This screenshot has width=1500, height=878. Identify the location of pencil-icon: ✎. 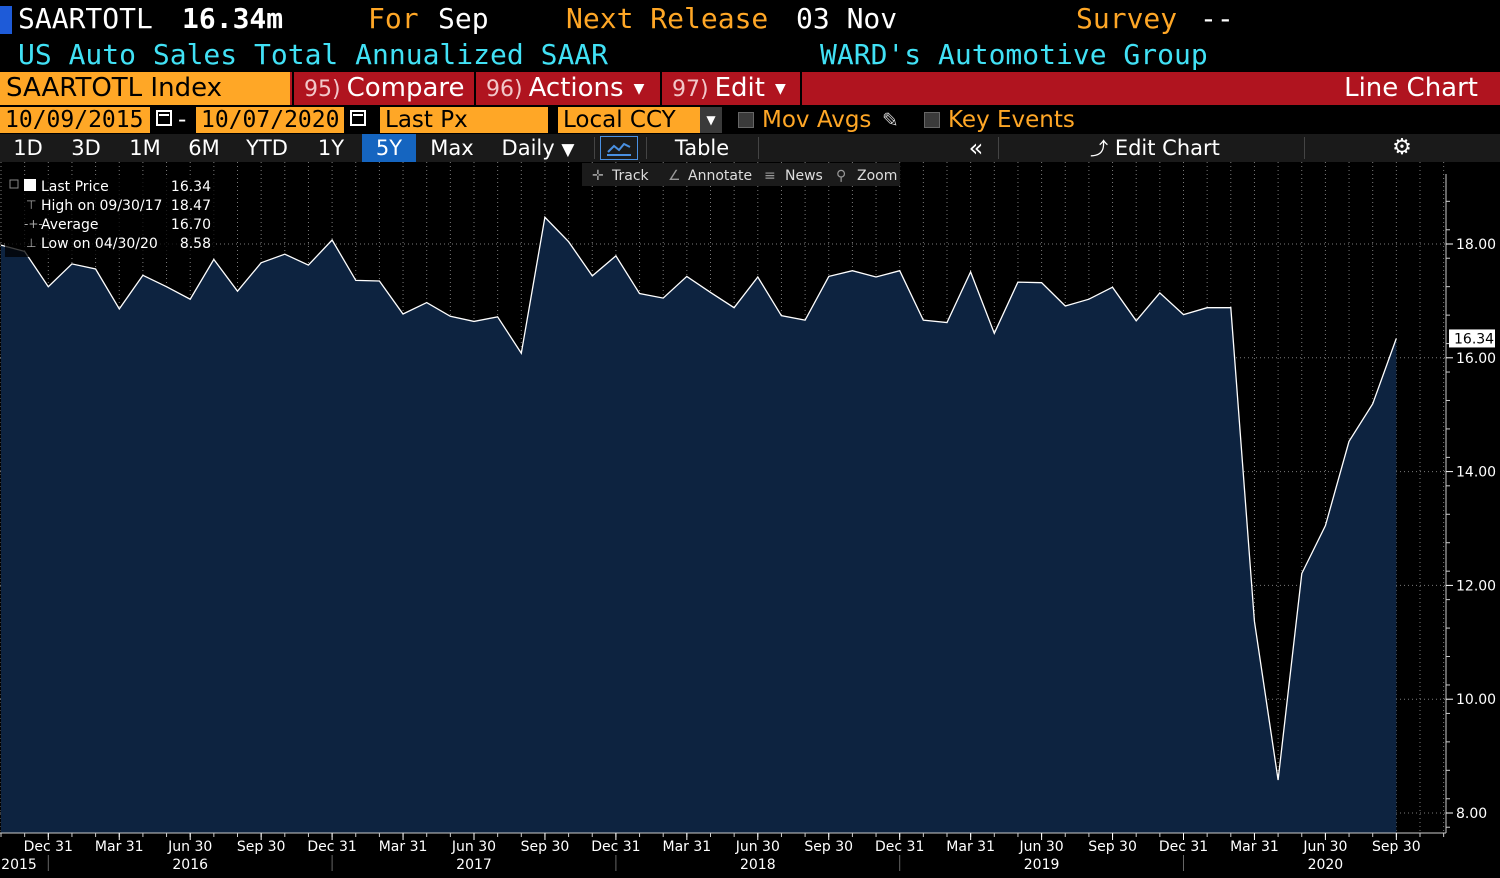
(890, 120).